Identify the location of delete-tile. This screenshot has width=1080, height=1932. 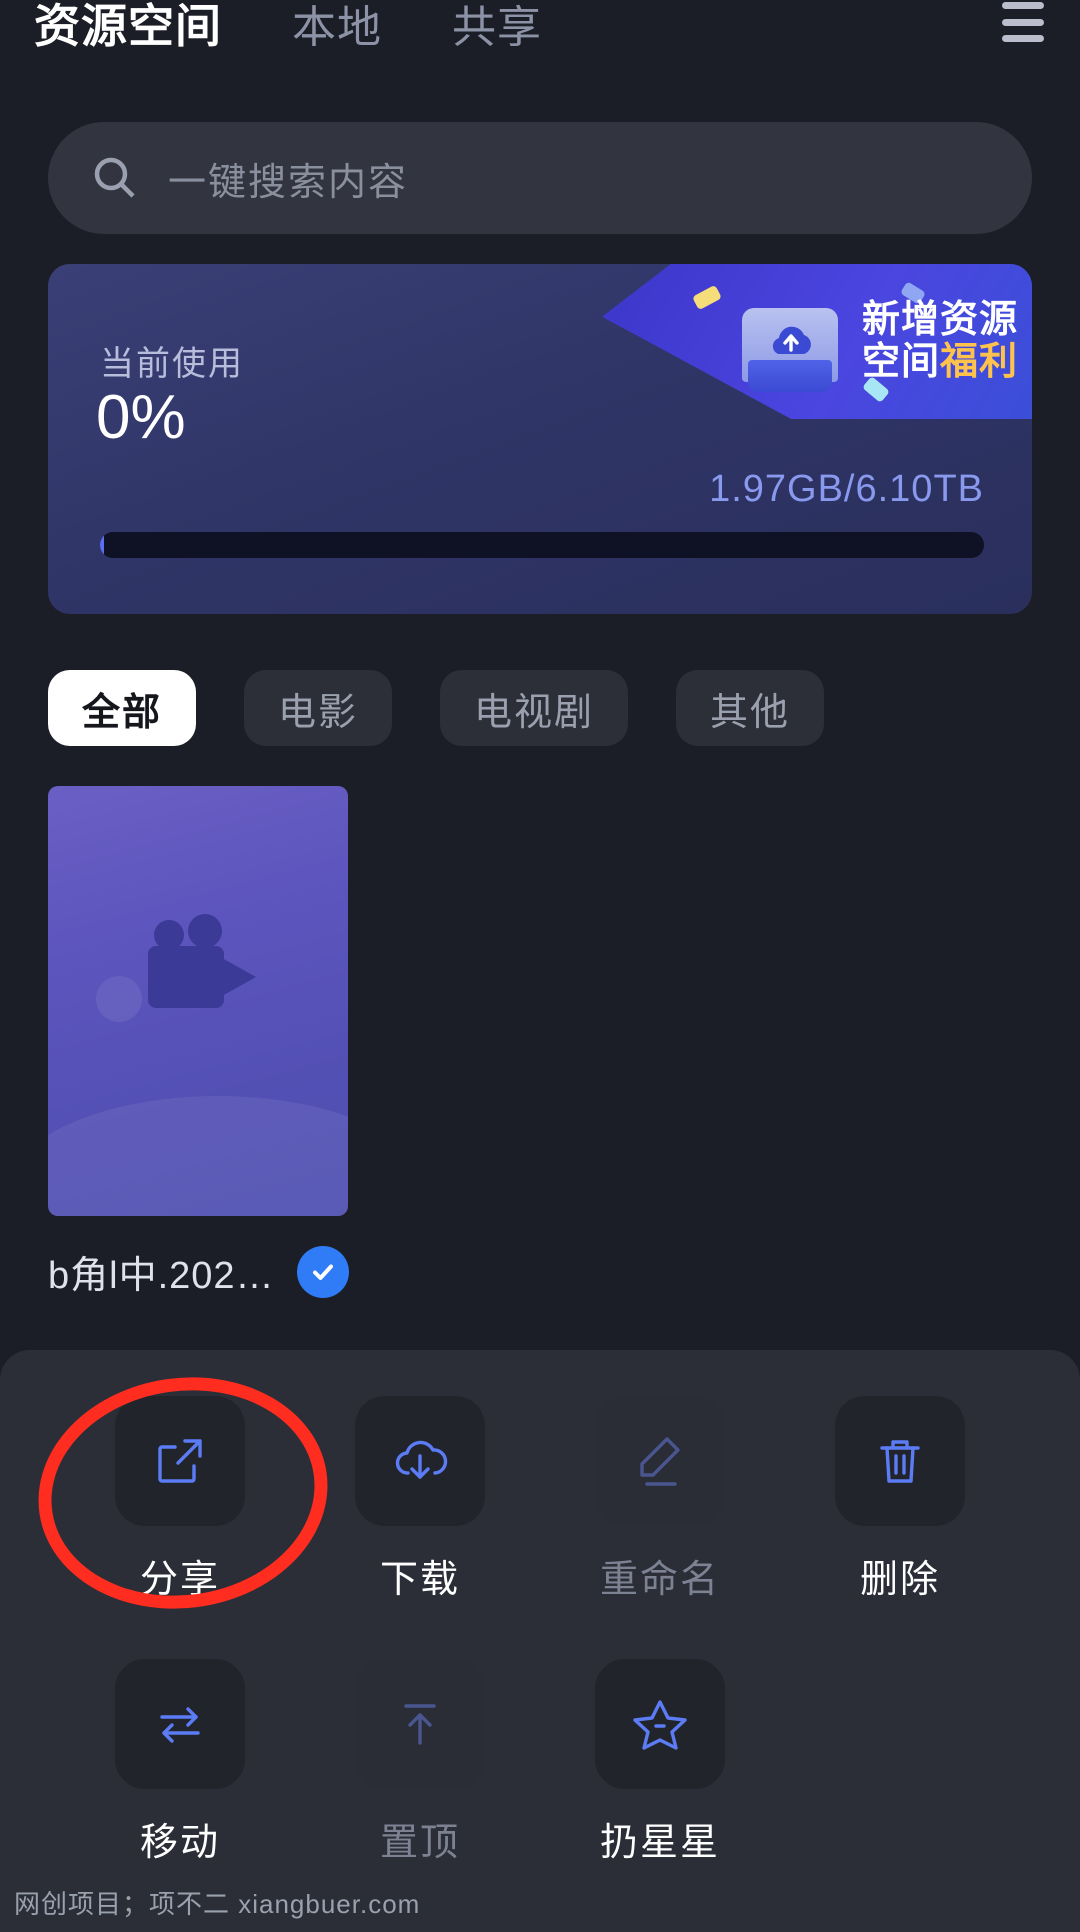
(900, 1461).